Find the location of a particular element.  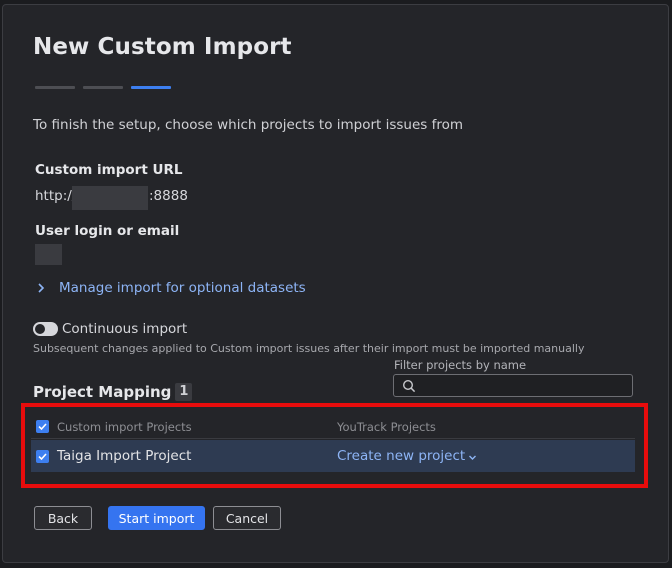

filter-projects-box is located at coordinates (513, 385).